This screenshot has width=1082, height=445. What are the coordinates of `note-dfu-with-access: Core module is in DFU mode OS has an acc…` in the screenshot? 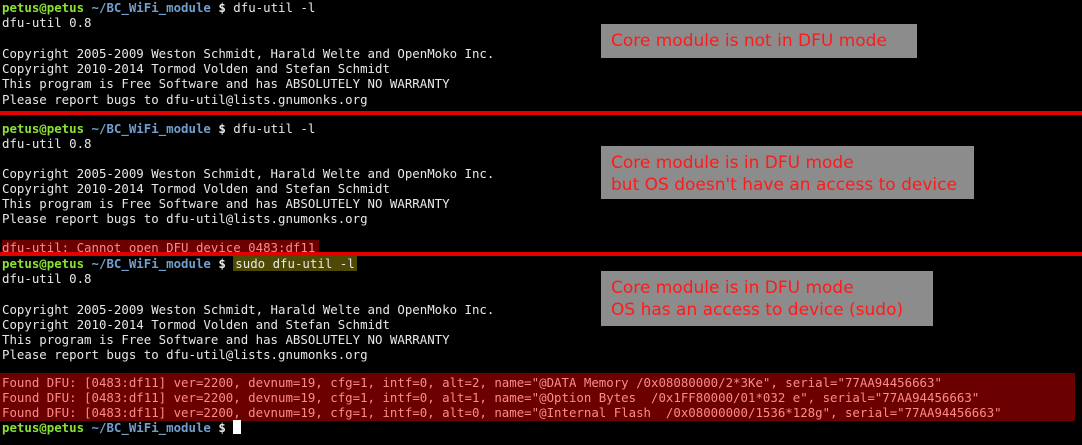 It's located at (767, 298).